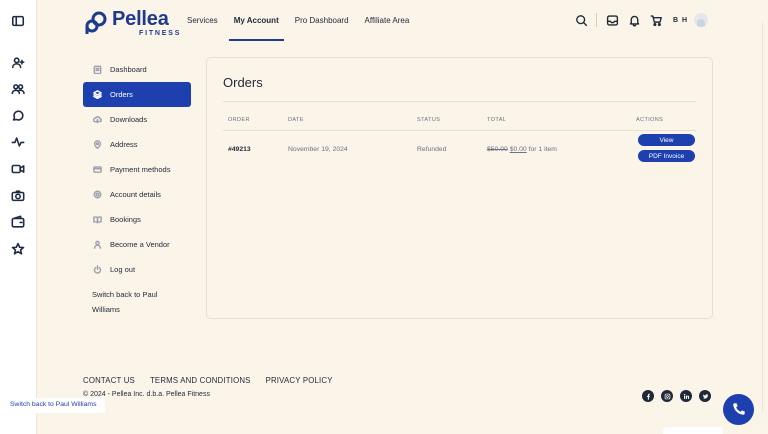 Image resolution: width=768 pixels, height=434 pixels. I want to click on menu-item-label: Dashboard, so click(128, 69).